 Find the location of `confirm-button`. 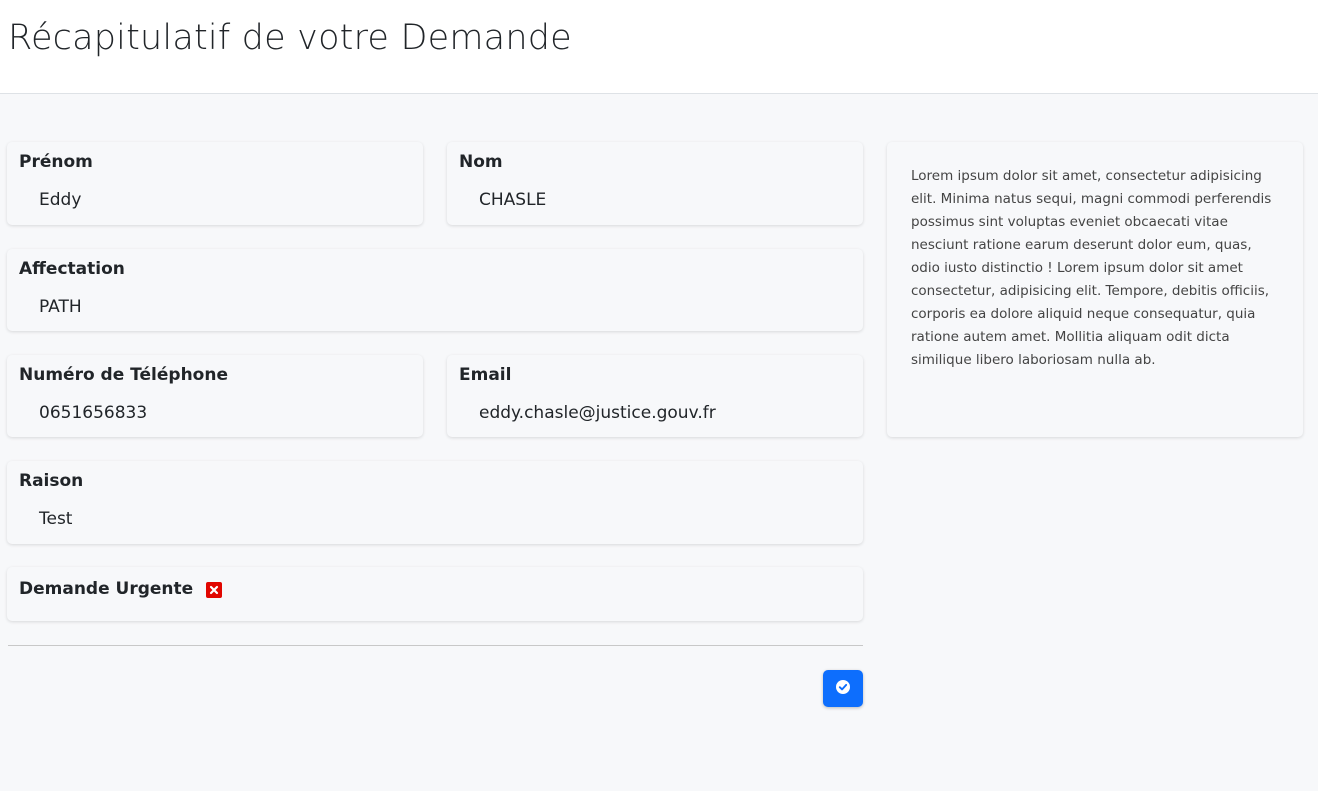

confirm-button is located at coordinates (843, 688).